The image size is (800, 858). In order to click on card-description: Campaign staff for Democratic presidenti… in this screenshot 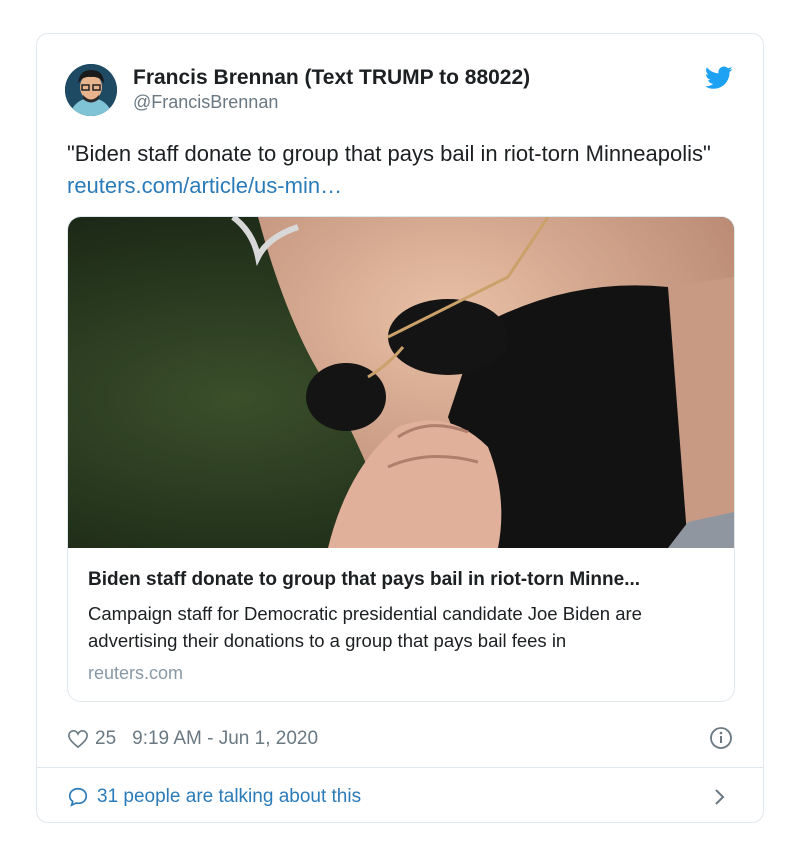, I will do `click(365, 627)`.